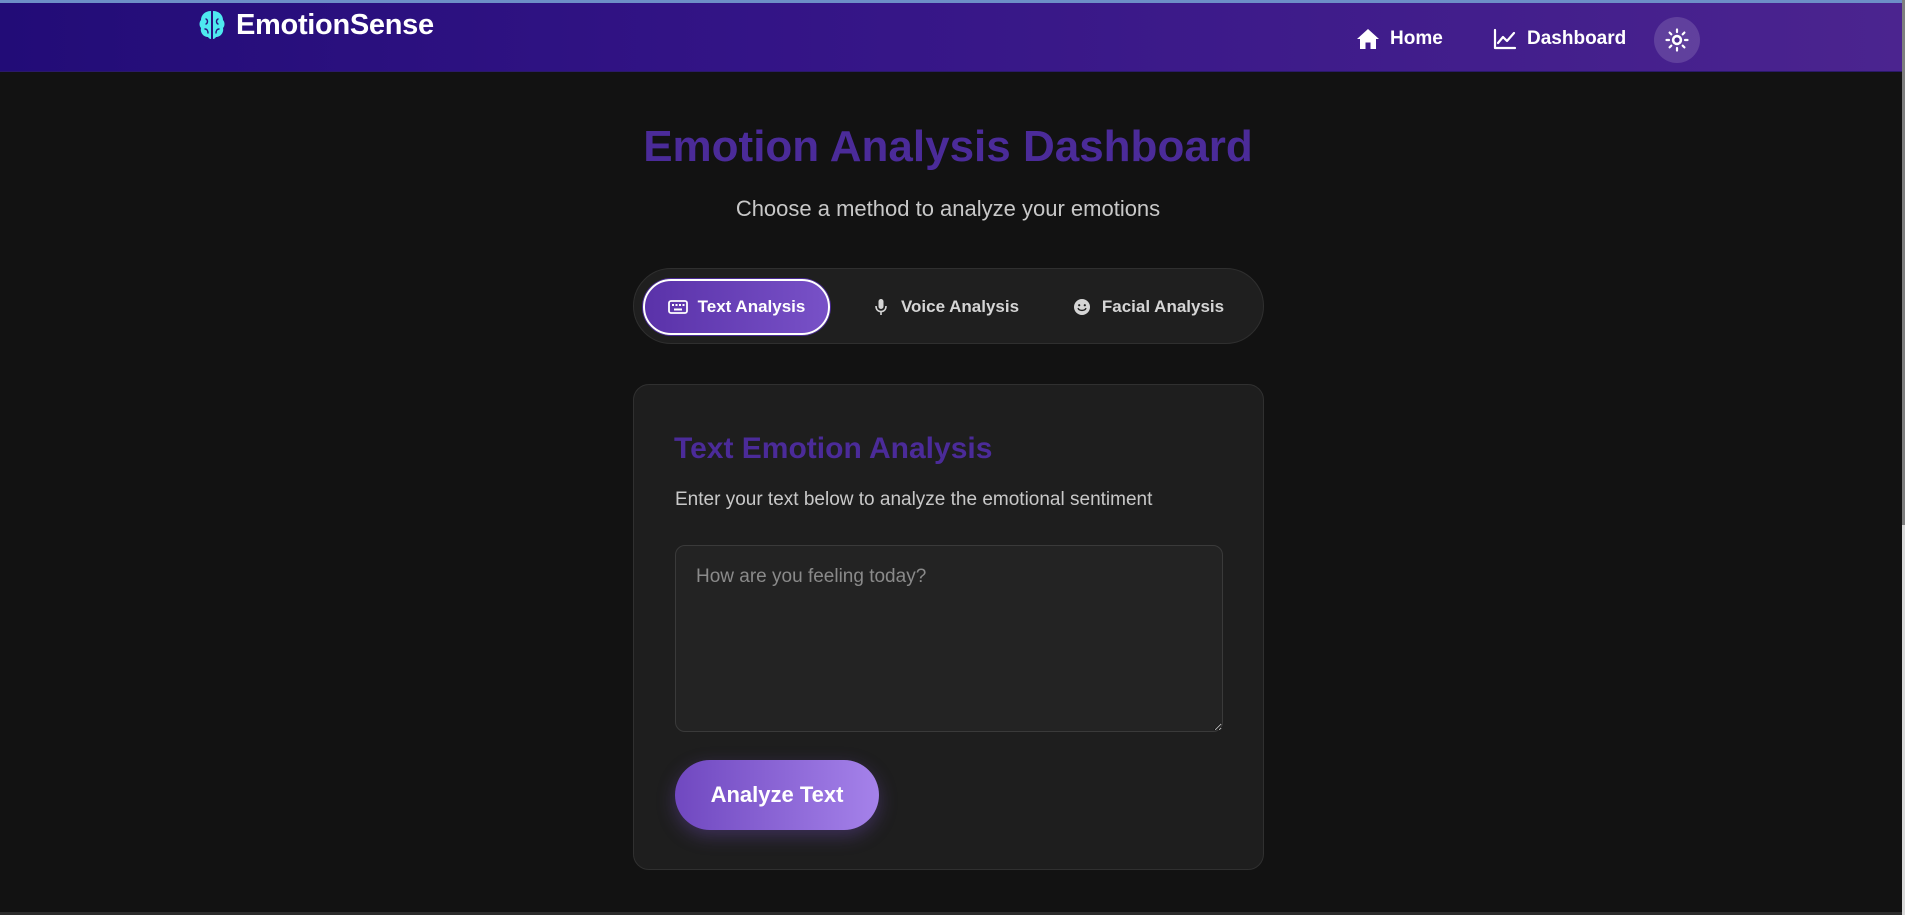  What do you see at coordinates (948, 146) in the screenshot?
I see `page-title: Emotion Analysis Dashboard` at bounding box center [948, 146].